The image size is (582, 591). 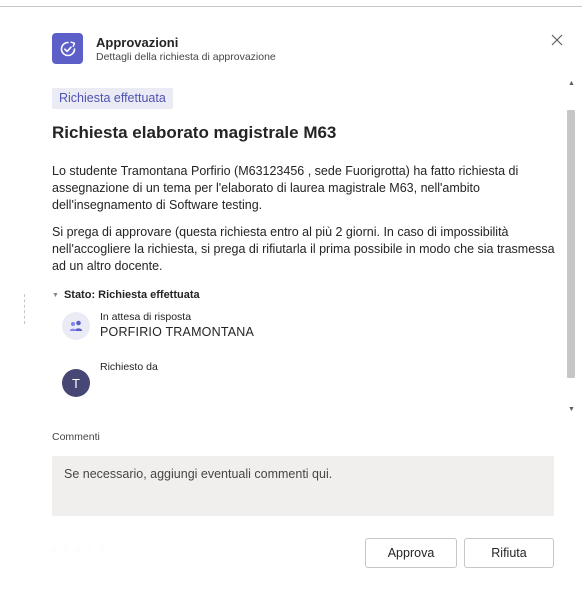 What do you see at coordinates (76, 326) in the screenshot?
I see `people-icon` at bounding box center [76, 326].